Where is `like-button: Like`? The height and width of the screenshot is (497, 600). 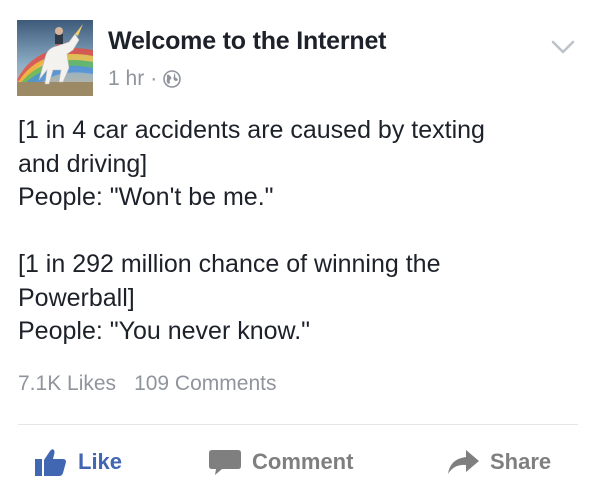
like-button: Like is located at coordinates (78, 462).